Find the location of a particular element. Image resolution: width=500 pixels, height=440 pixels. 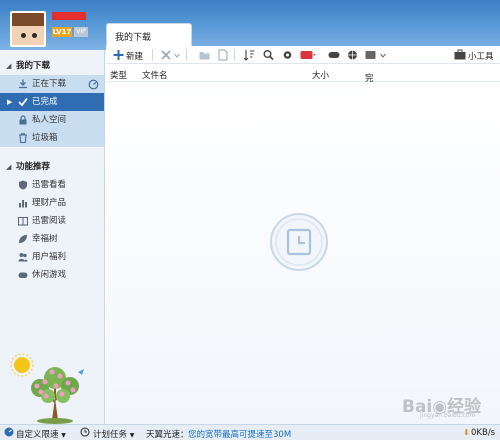

col-type: 类型 is located at coordinates (118, 75).